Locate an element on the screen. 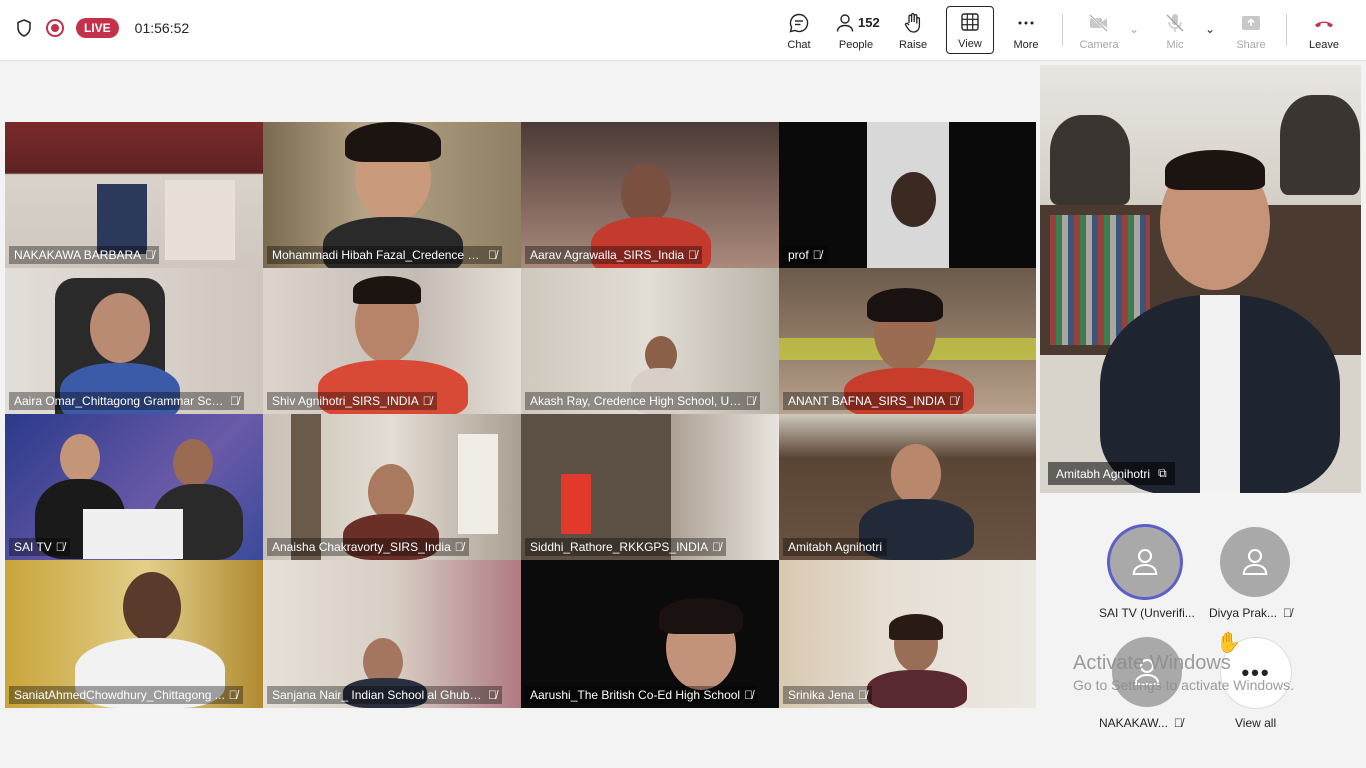  chat-label: Chat is located at coordinates (799, 45).